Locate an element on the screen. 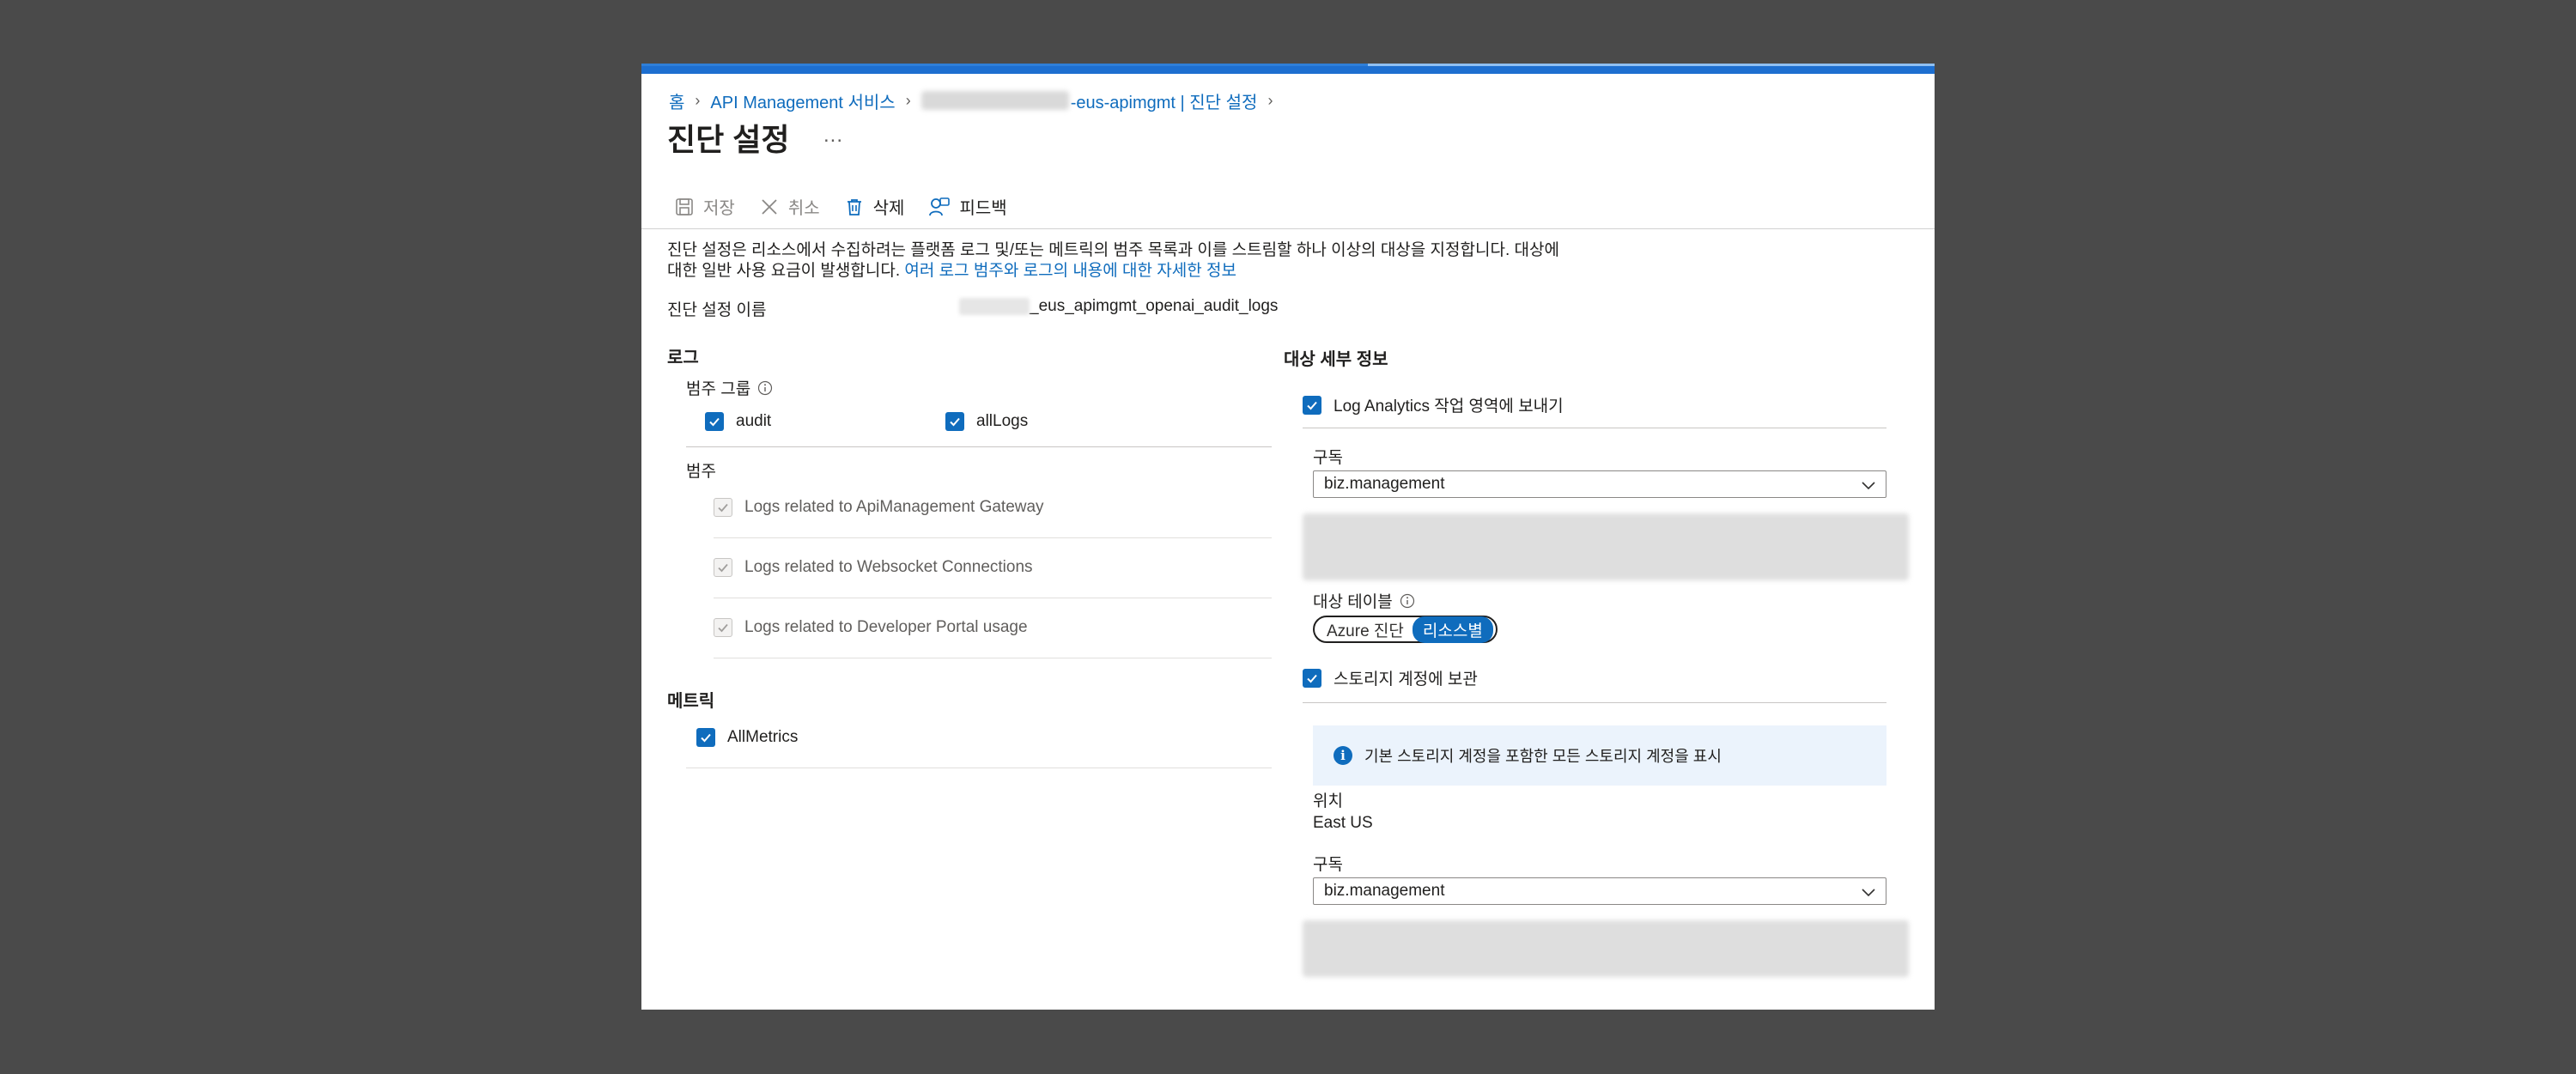  feedback-button: 피드백 is located at coordinates (968, 206).